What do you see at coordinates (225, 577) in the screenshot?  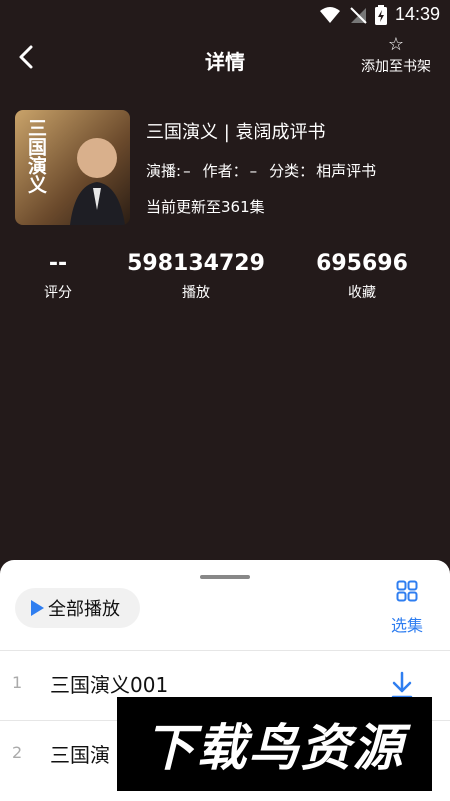 I see `sheet-drag-handle` at bounding box center [225, 577].